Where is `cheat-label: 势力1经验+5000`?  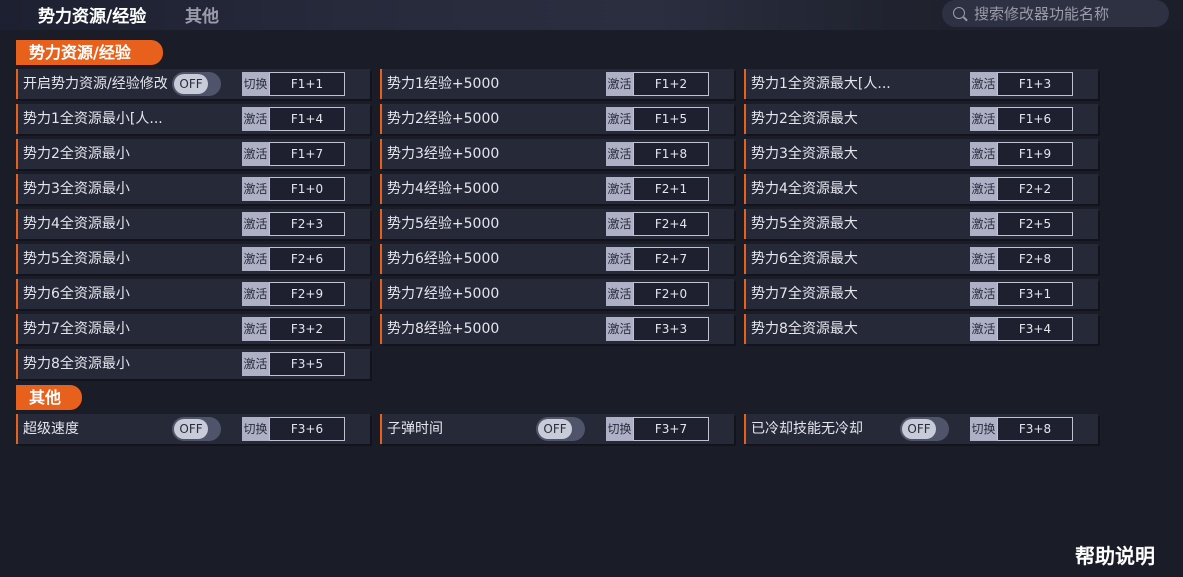
cheat-label: 势力1经验+5000 is located at coordinates (443, 84).